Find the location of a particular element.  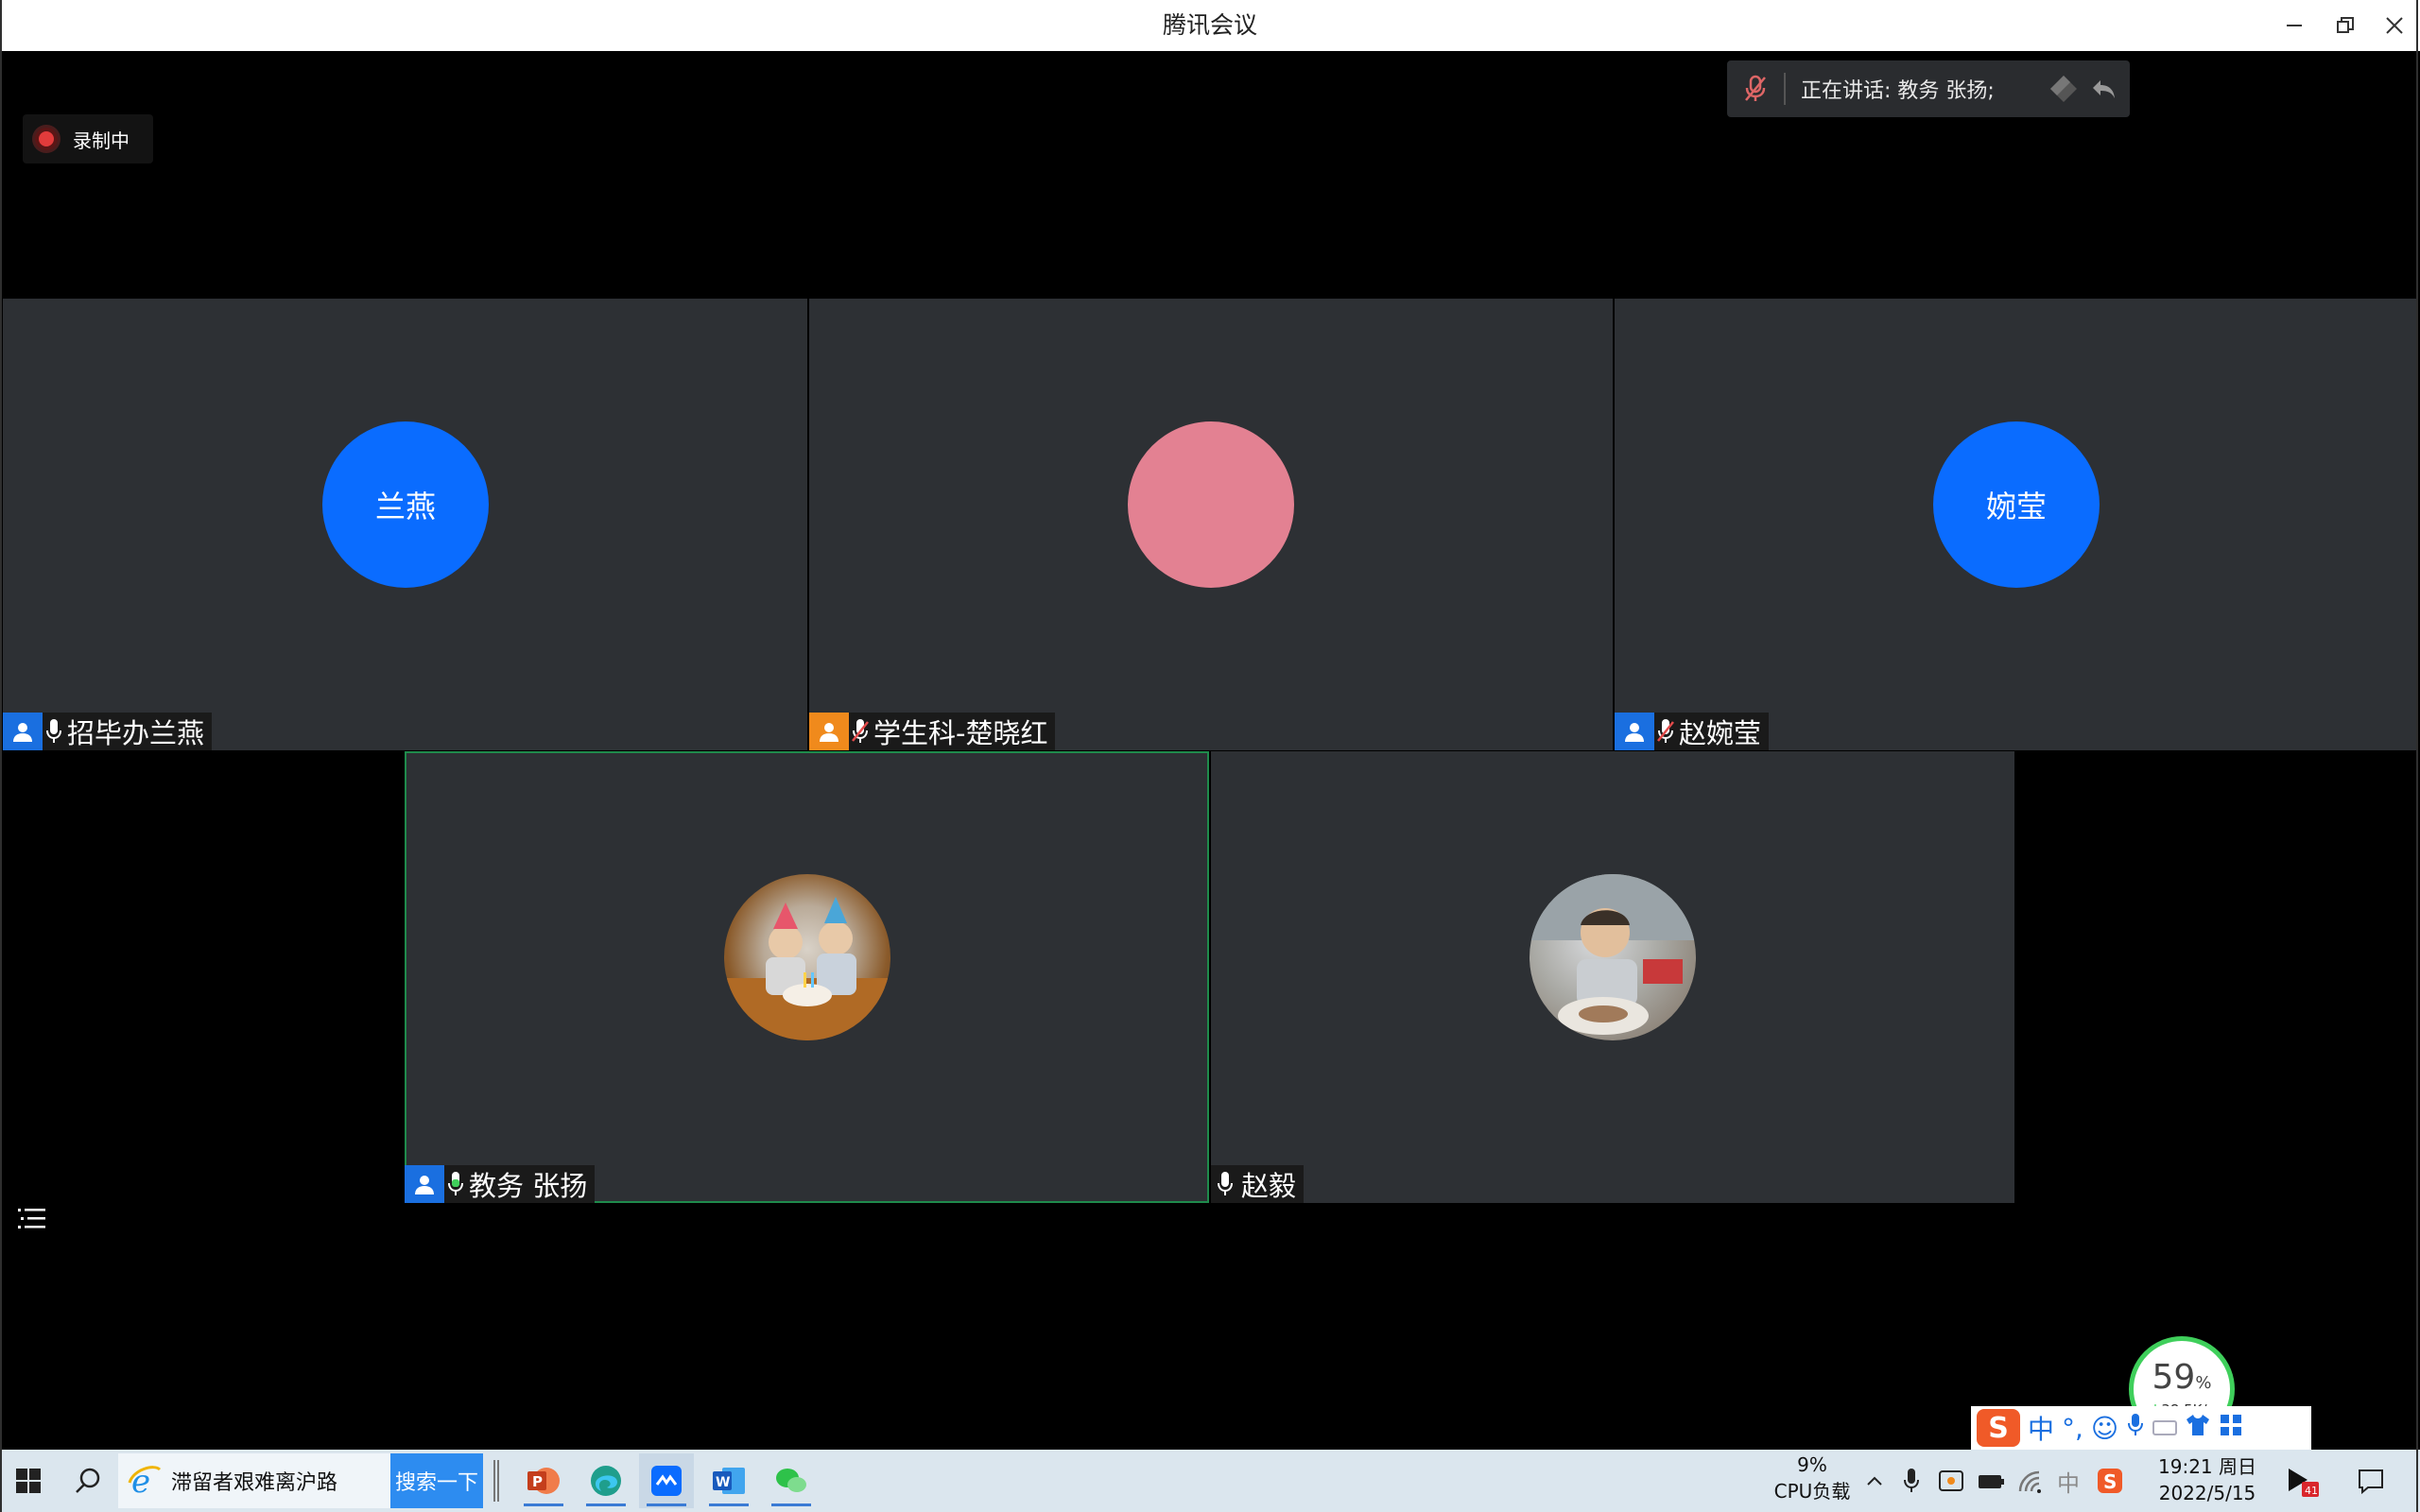

cpu-label: CPU负载 is located at coordinates (1812, 1491).